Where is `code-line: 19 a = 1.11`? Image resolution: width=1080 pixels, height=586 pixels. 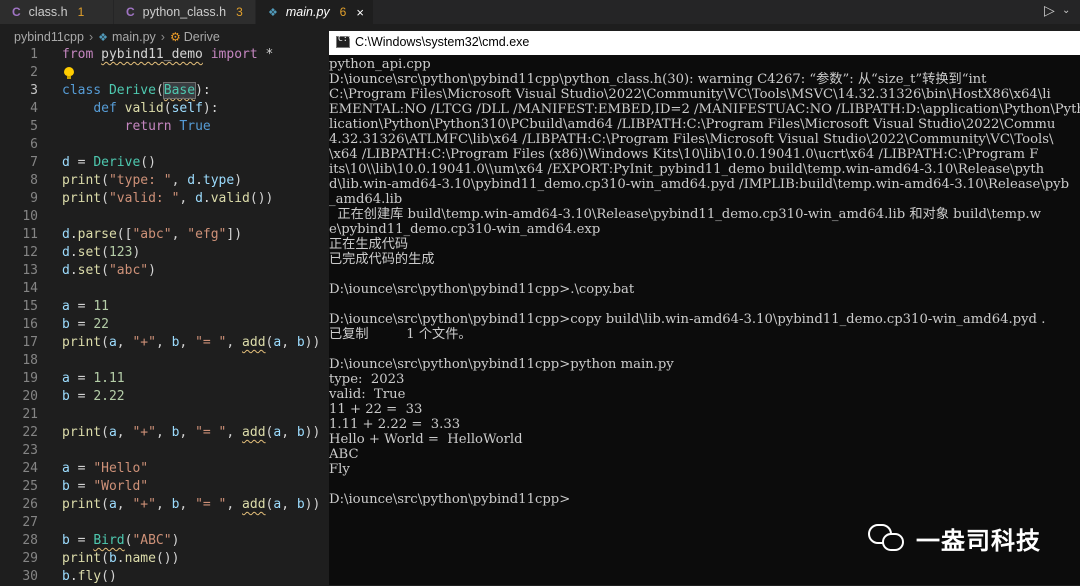
code-line: 19 a = 1.11 is located at coordinates (165, 379).